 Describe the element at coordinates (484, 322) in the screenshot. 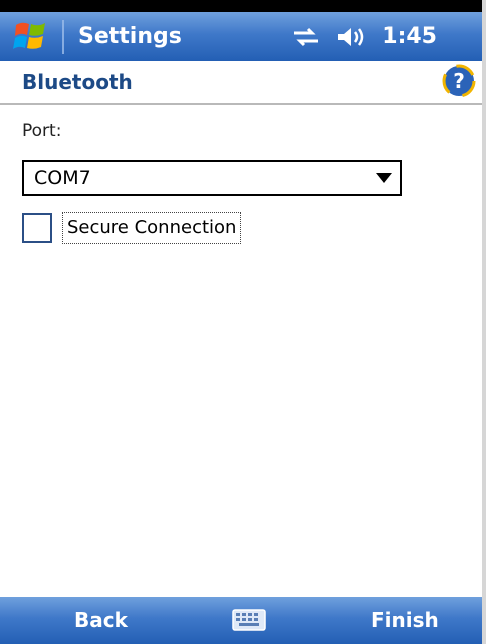

I see `device-edge` at that location.